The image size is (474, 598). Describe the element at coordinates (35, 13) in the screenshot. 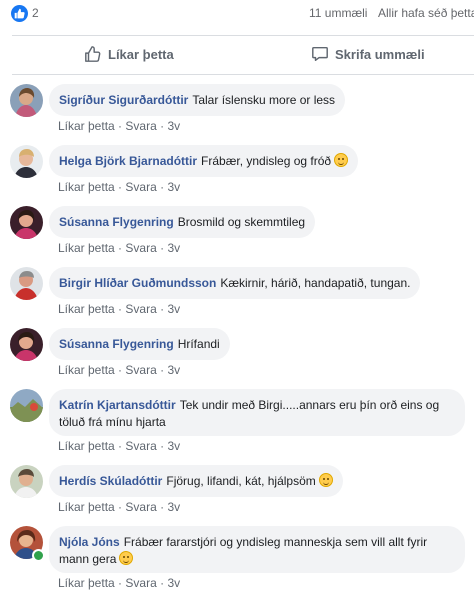

I see `like-count: 2` at that location.